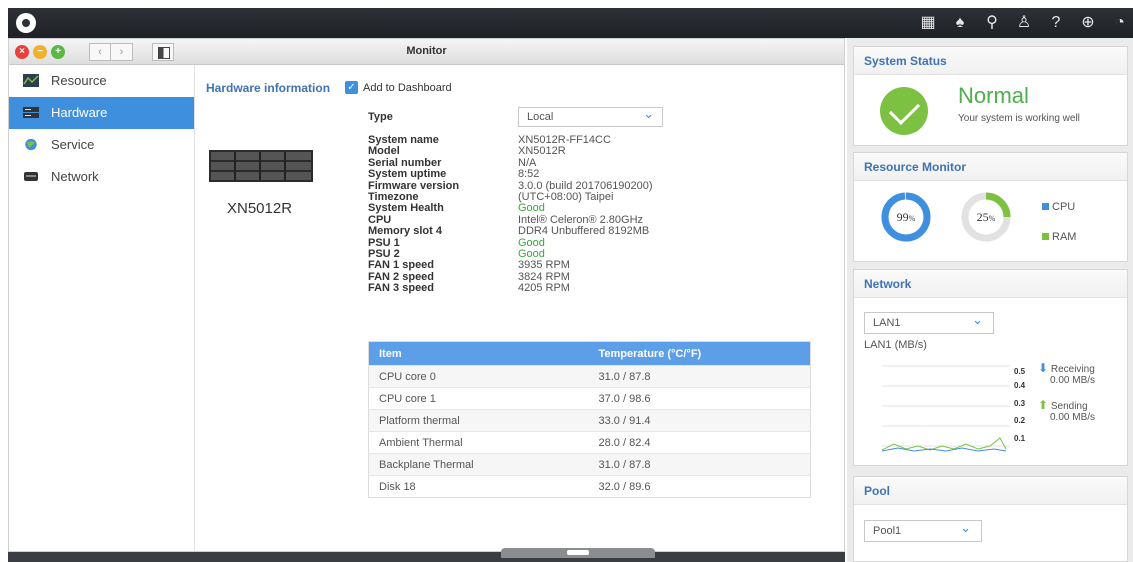 The image size is (1133, 562). I want to click on spec-row: System name XN5012R-FF14CC, so click(510, 140).